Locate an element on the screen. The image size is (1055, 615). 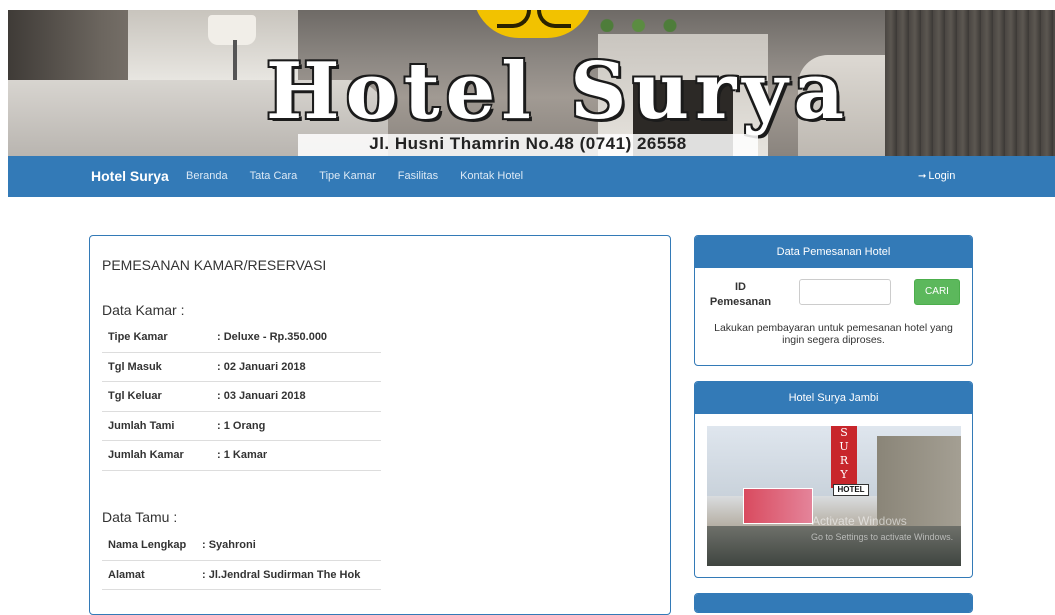
third-side-panel is located at coordinates (833, 603).